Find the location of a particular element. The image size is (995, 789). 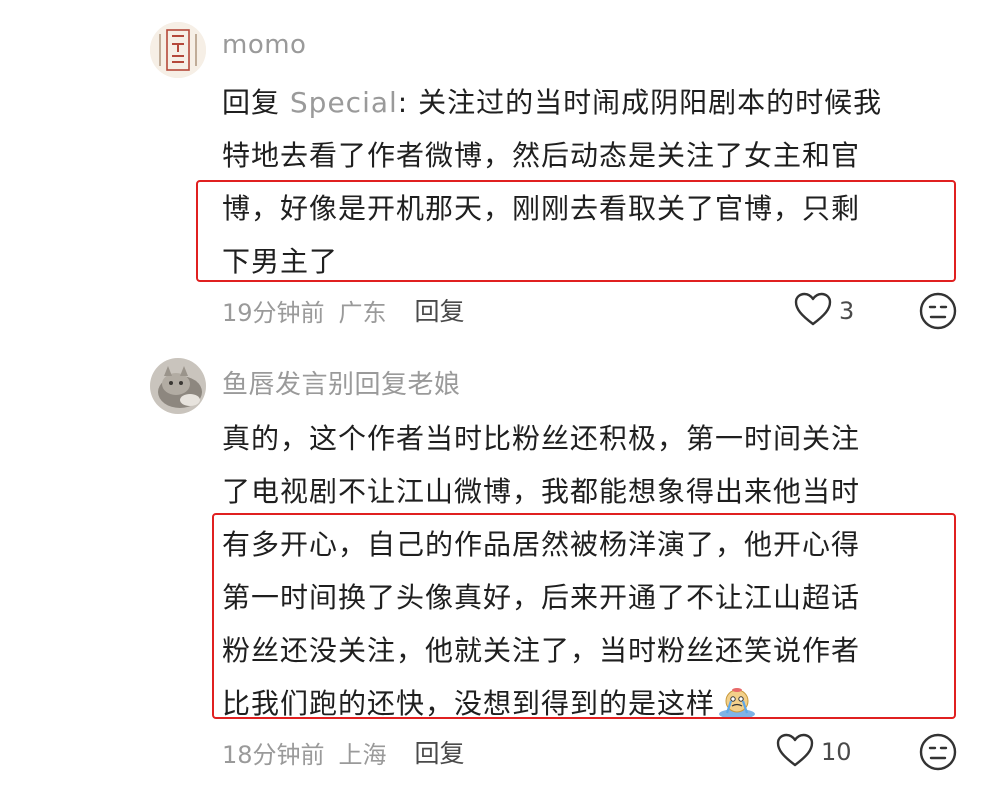

reply-prefix: 回复 is located at coordinates (256, 102).